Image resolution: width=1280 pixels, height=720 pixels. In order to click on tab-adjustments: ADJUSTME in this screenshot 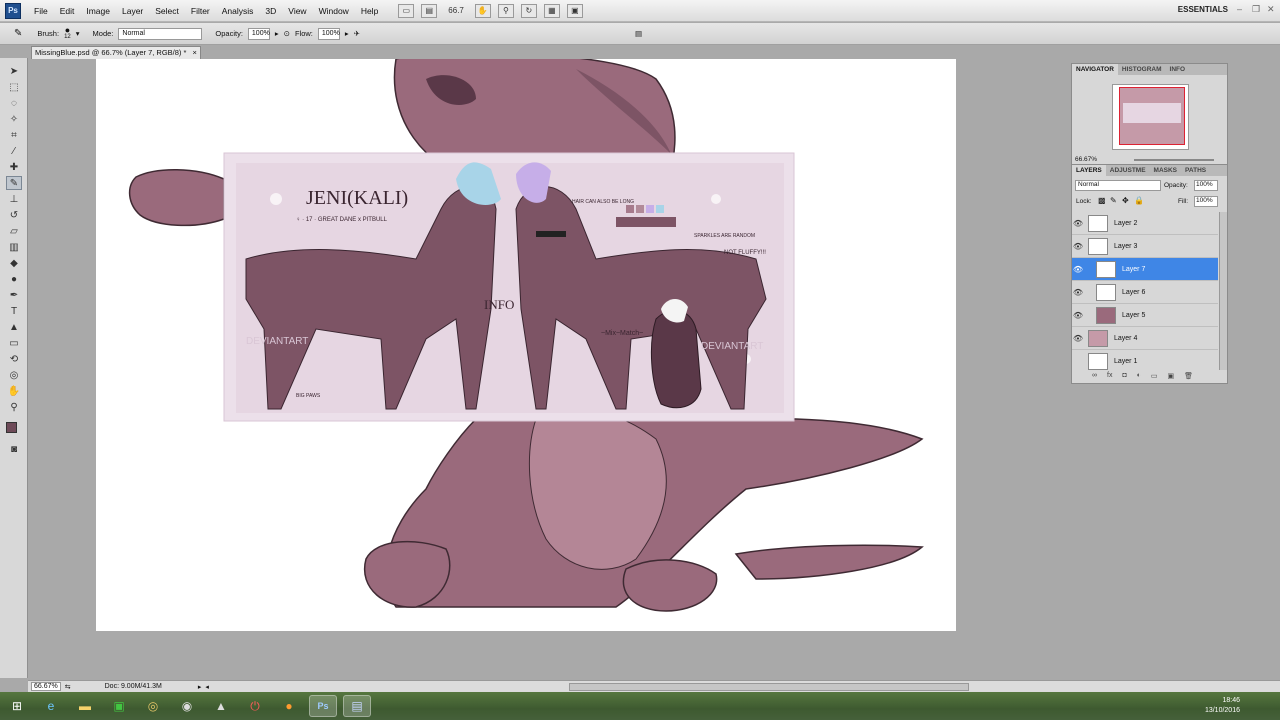, I will do `click(1128, 170)`.